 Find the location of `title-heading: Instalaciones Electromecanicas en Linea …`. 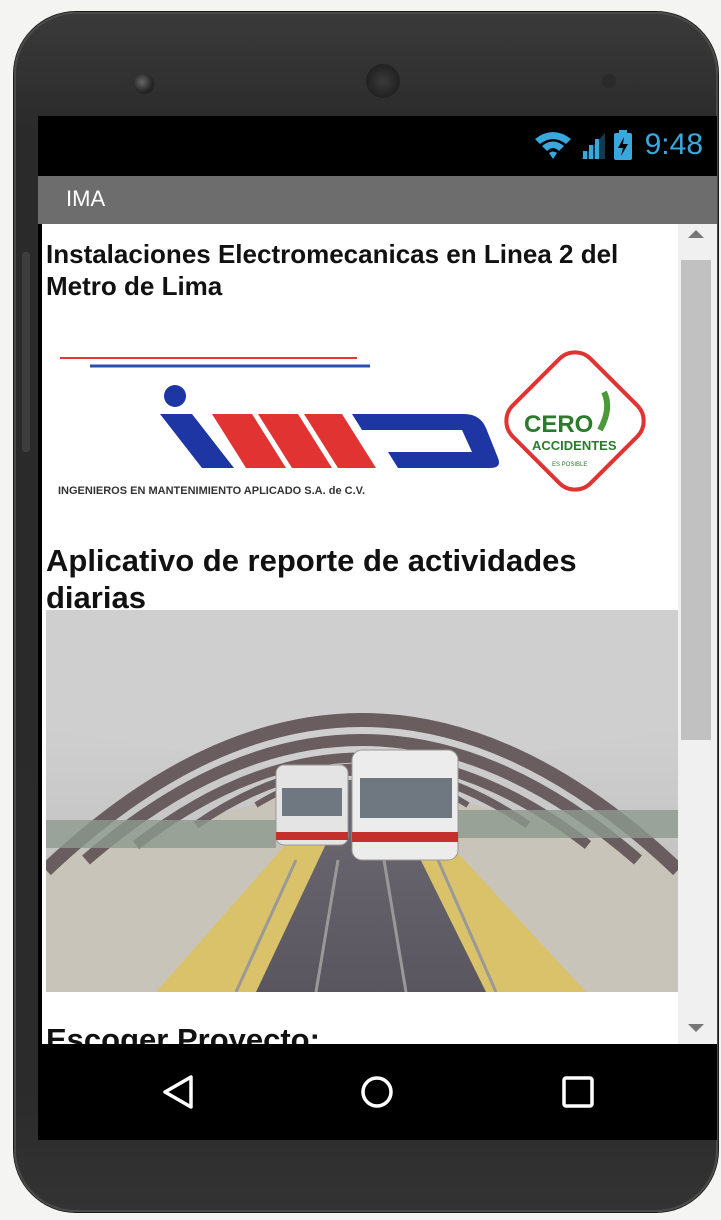

title-heading: Instalaciones Electromecanicas en Linea … is located at coordinates (332, 270).